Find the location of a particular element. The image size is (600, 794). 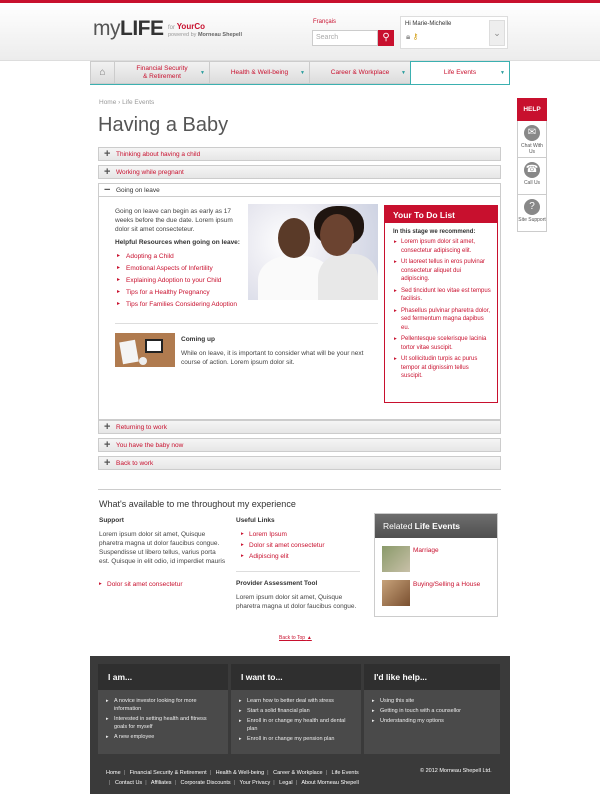

language-link: Français is located at coordinates (324, 22).